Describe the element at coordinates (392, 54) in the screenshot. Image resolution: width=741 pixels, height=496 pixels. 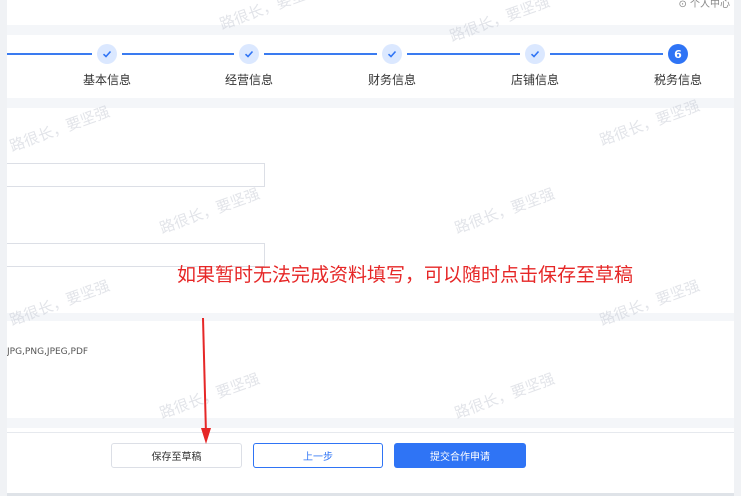
I see `step-3-check-icon` at that location.